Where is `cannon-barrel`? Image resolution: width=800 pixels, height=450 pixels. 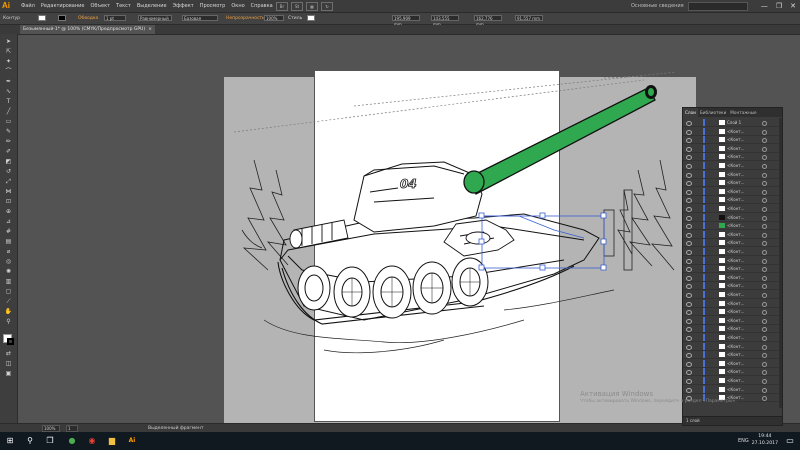
cannon-barrel is located at coordinates (560, 140).